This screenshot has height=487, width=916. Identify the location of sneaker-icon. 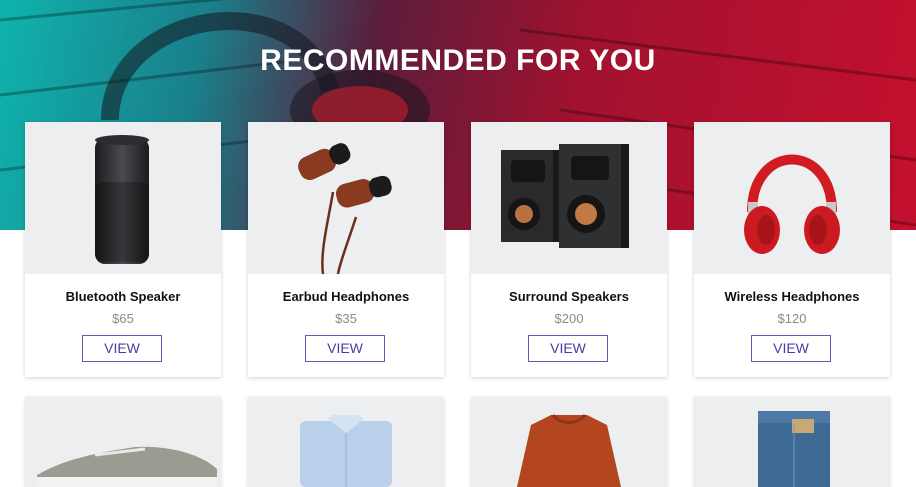
(127, 466).